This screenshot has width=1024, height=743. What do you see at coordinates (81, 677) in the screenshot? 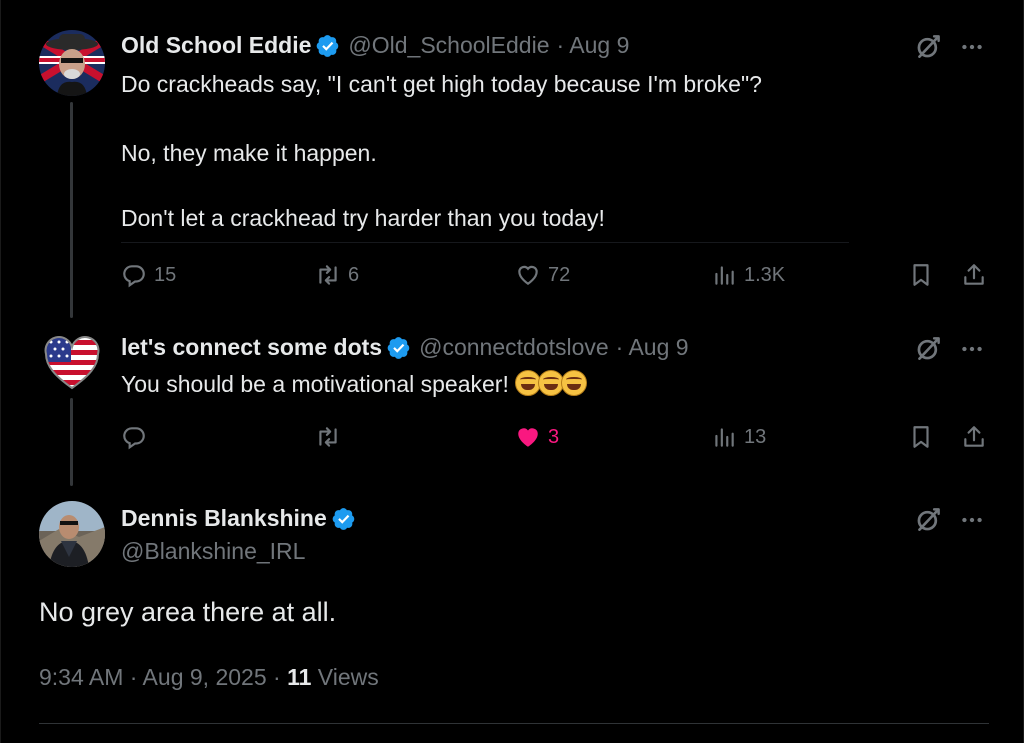
I see `post-time: 9:34 AM` at bounding box center [81, 677].